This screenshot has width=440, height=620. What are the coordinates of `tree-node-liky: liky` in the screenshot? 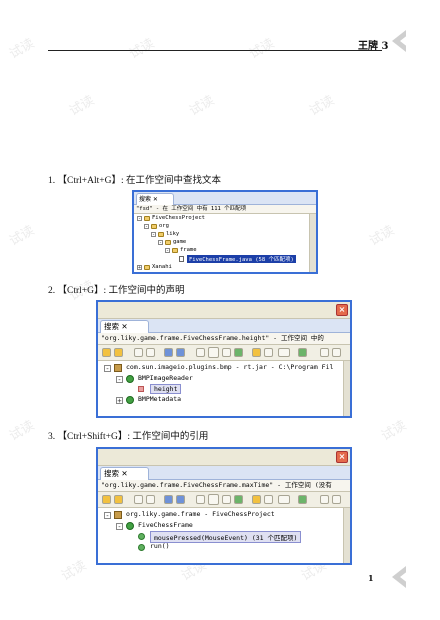 It's located at (172, 234).